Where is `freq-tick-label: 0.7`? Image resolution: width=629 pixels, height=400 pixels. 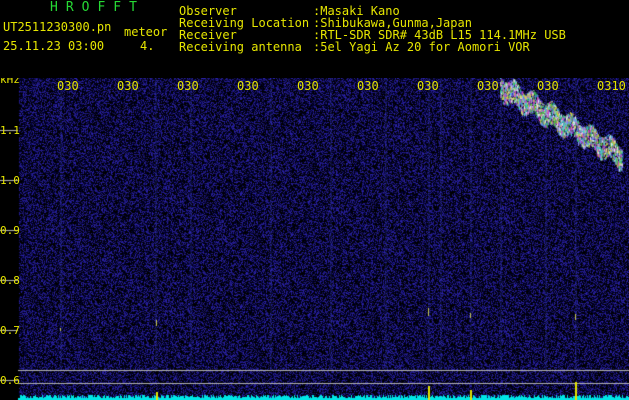 freq-tick-label: 0.7 is located at coordinates (10, 330).